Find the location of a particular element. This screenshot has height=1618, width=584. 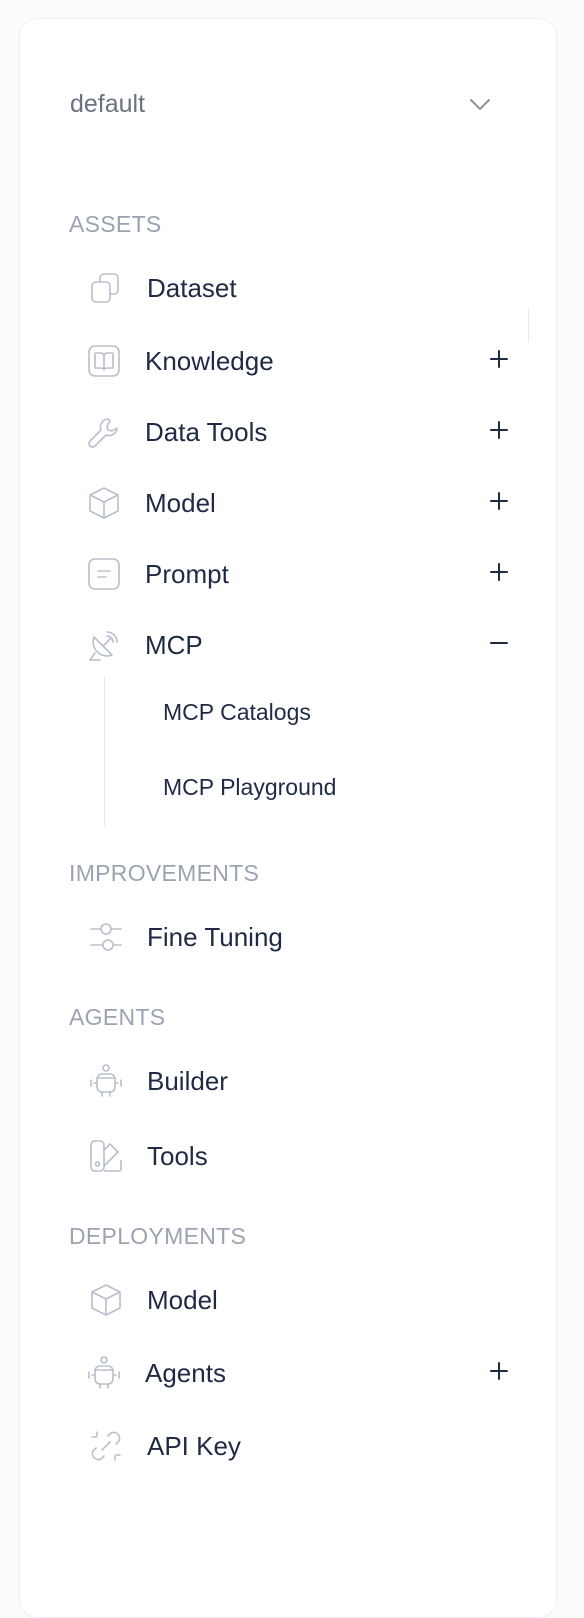

sidebar-item-label: Tools is located at coordinates (177, 1155).